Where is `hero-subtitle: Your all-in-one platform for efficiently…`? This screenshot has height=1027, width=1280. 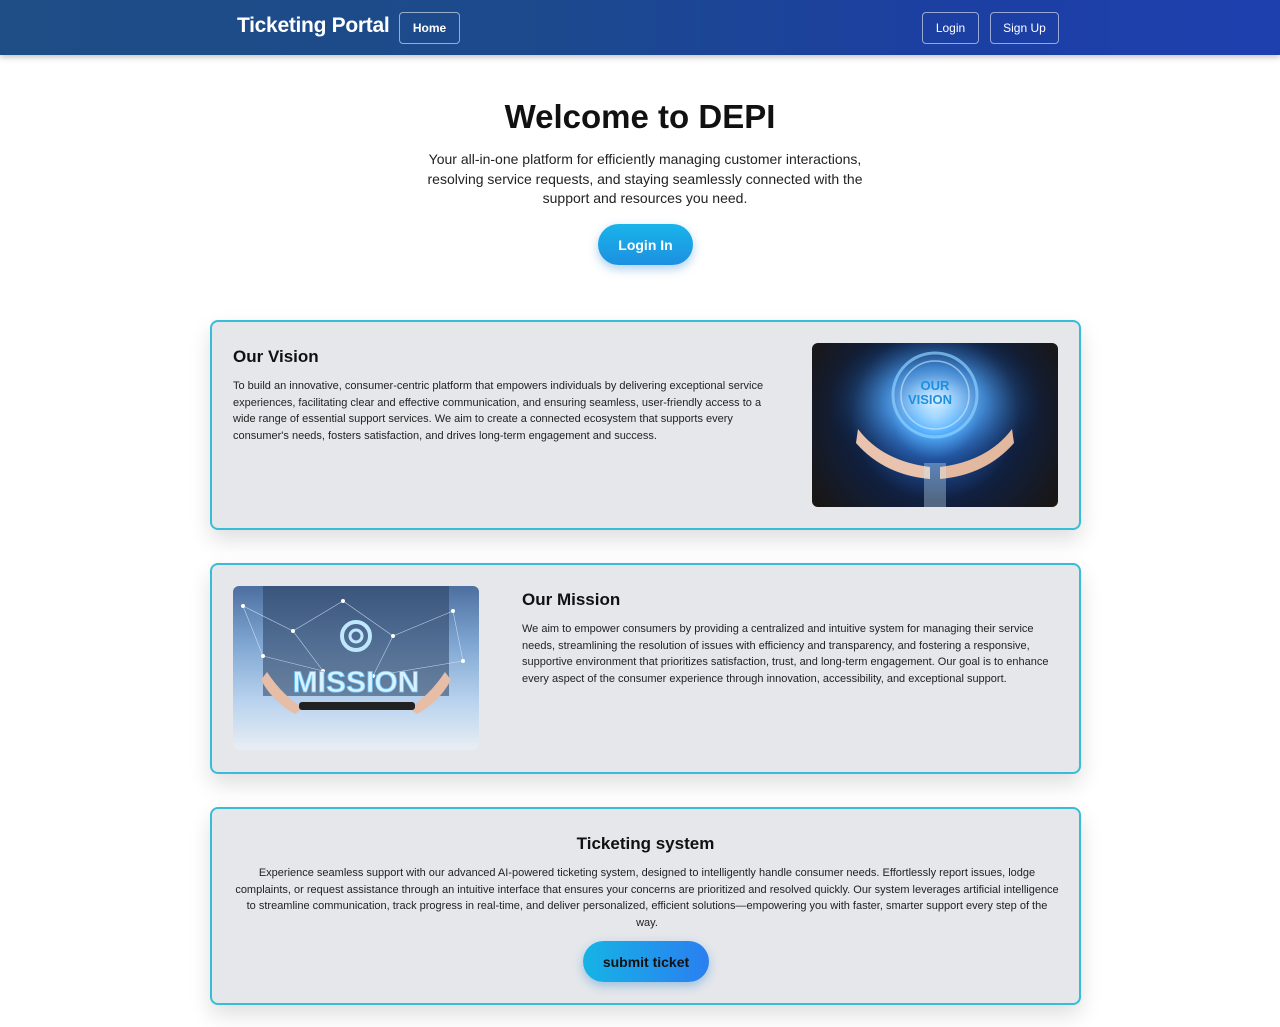 hero-subtitle: Your all-in-one platform for efficiently… is located at coordinates (645, 178).